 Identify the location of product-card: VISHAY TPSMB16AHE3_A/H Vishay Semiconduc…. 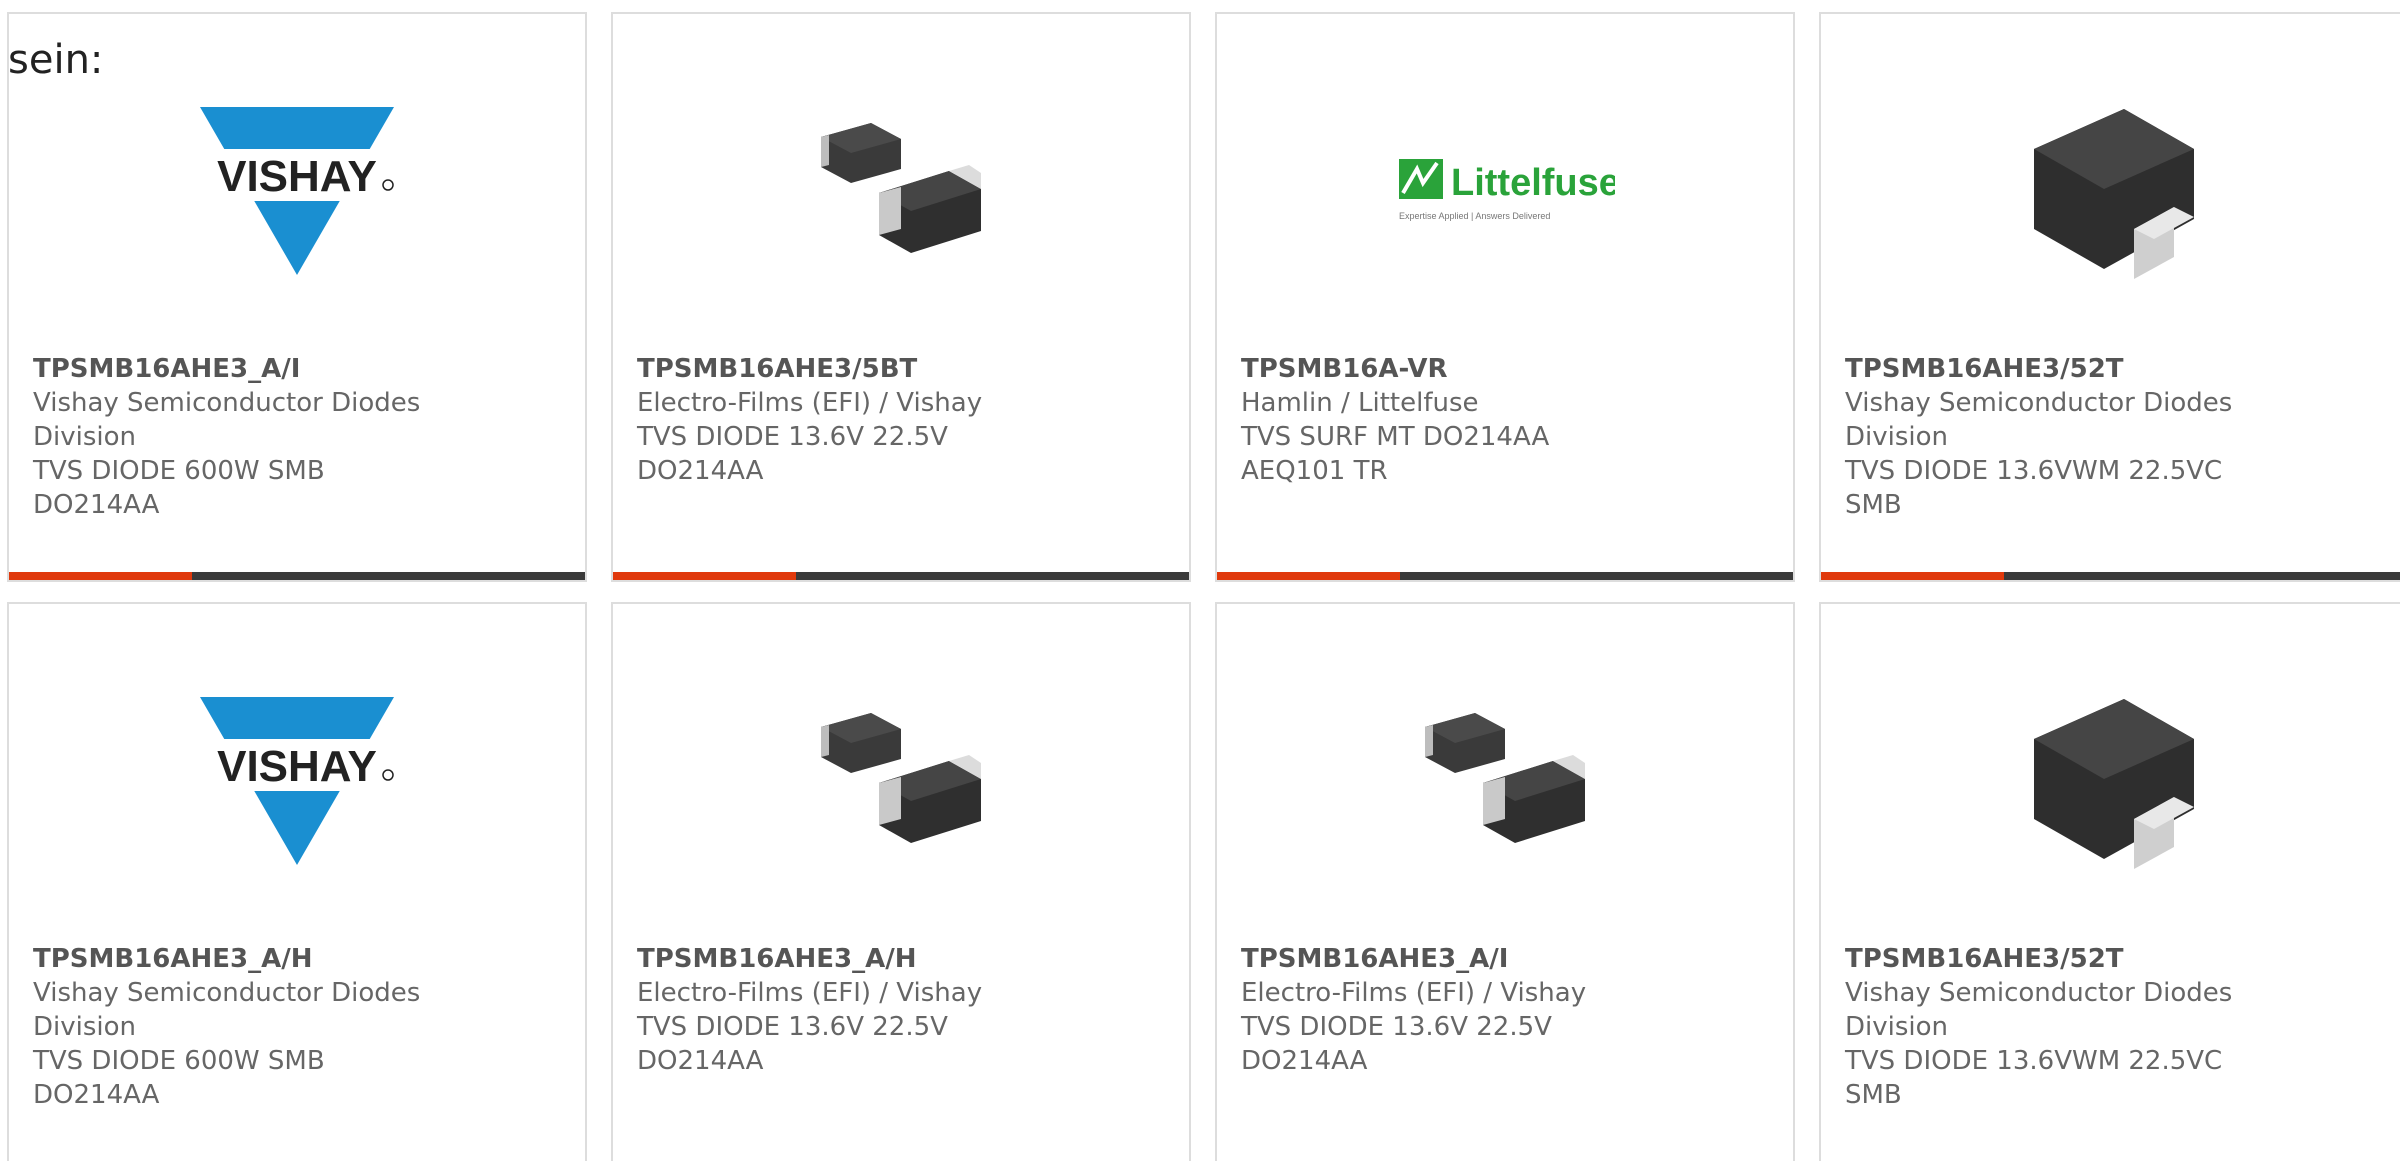
(297, 881).